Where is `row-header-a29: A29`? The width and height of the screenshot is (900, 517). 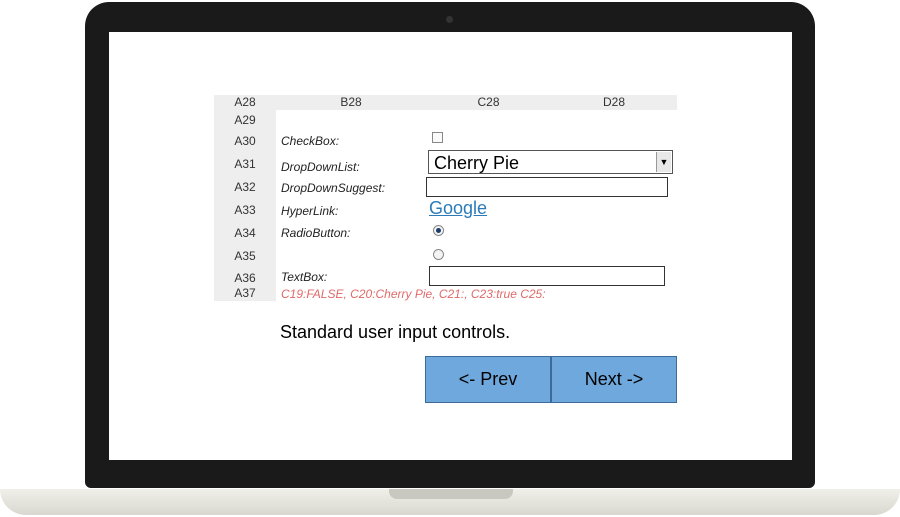
row-header-a29: A29 is located at coordinates (245, 120).